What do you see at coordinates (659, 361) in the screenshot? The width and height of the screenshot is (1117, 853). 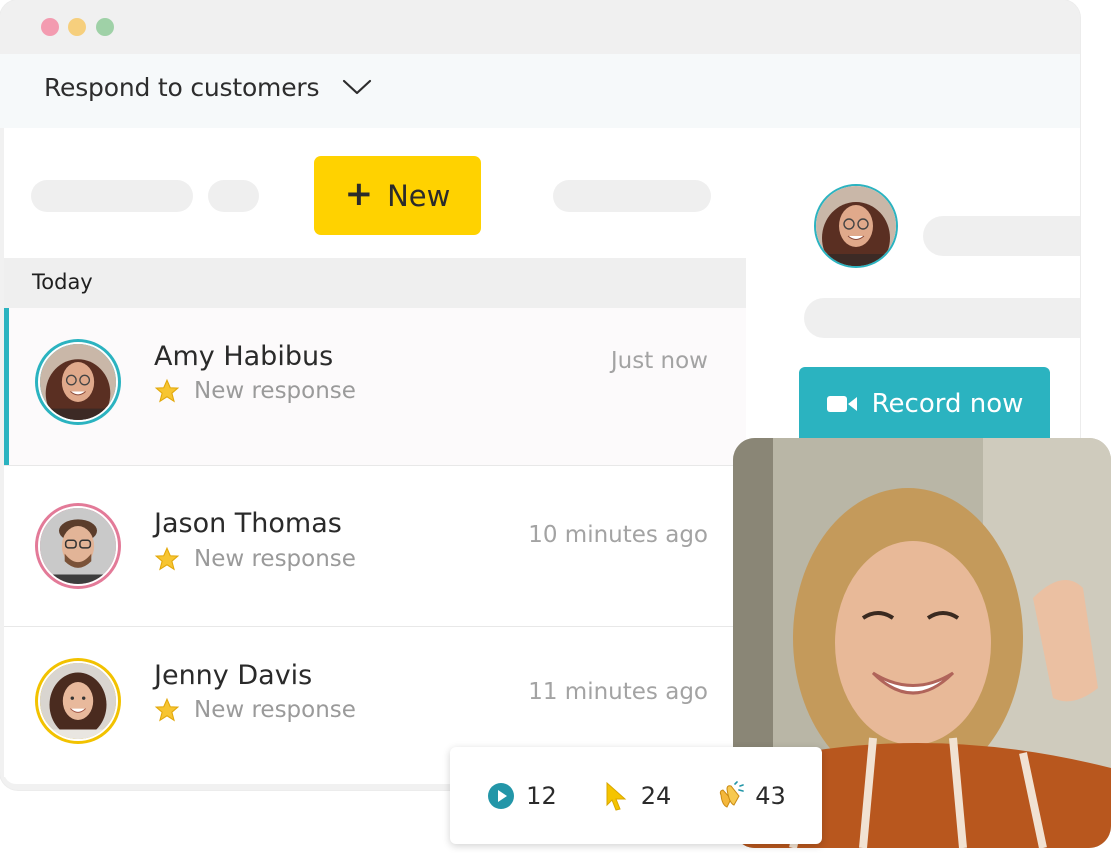 I see `timestamp: Just now` at bounding box center [659, 361].